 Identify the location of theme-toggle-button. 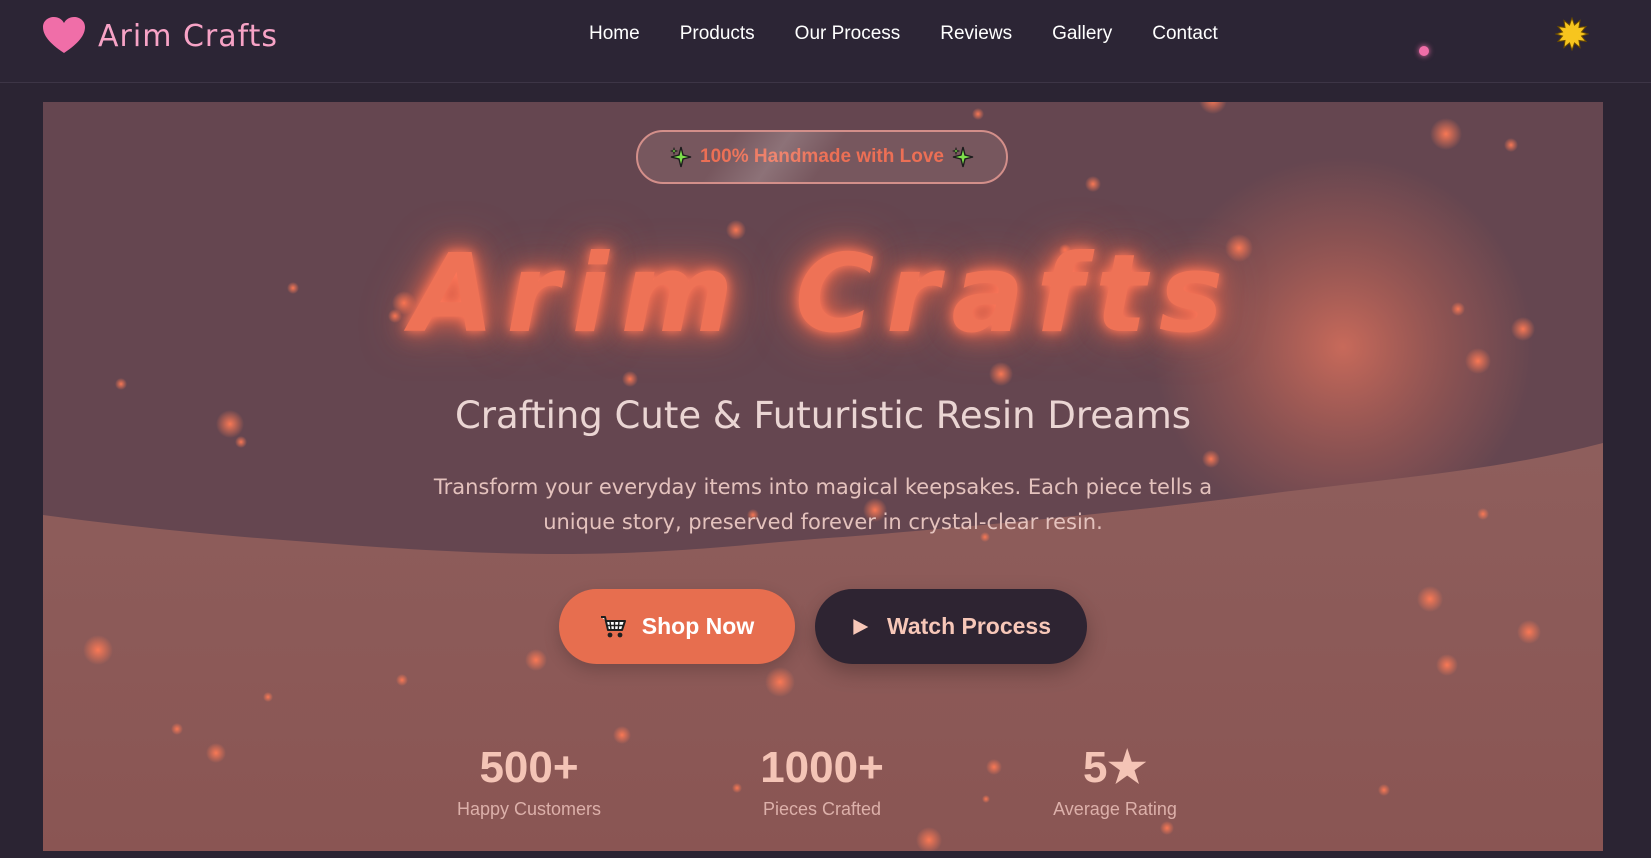
(1572, 34).